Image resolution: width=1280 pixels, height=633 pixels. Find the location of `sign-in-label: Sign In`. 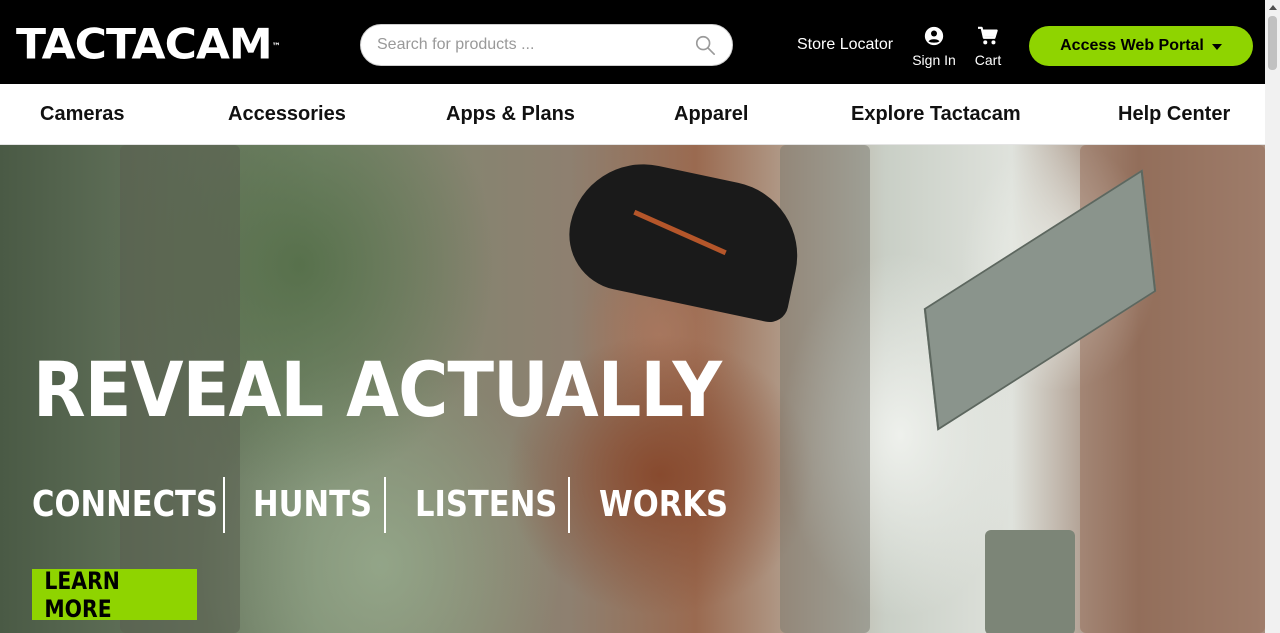

sign-in-label: Sign In is located at coordinates (934, 60).